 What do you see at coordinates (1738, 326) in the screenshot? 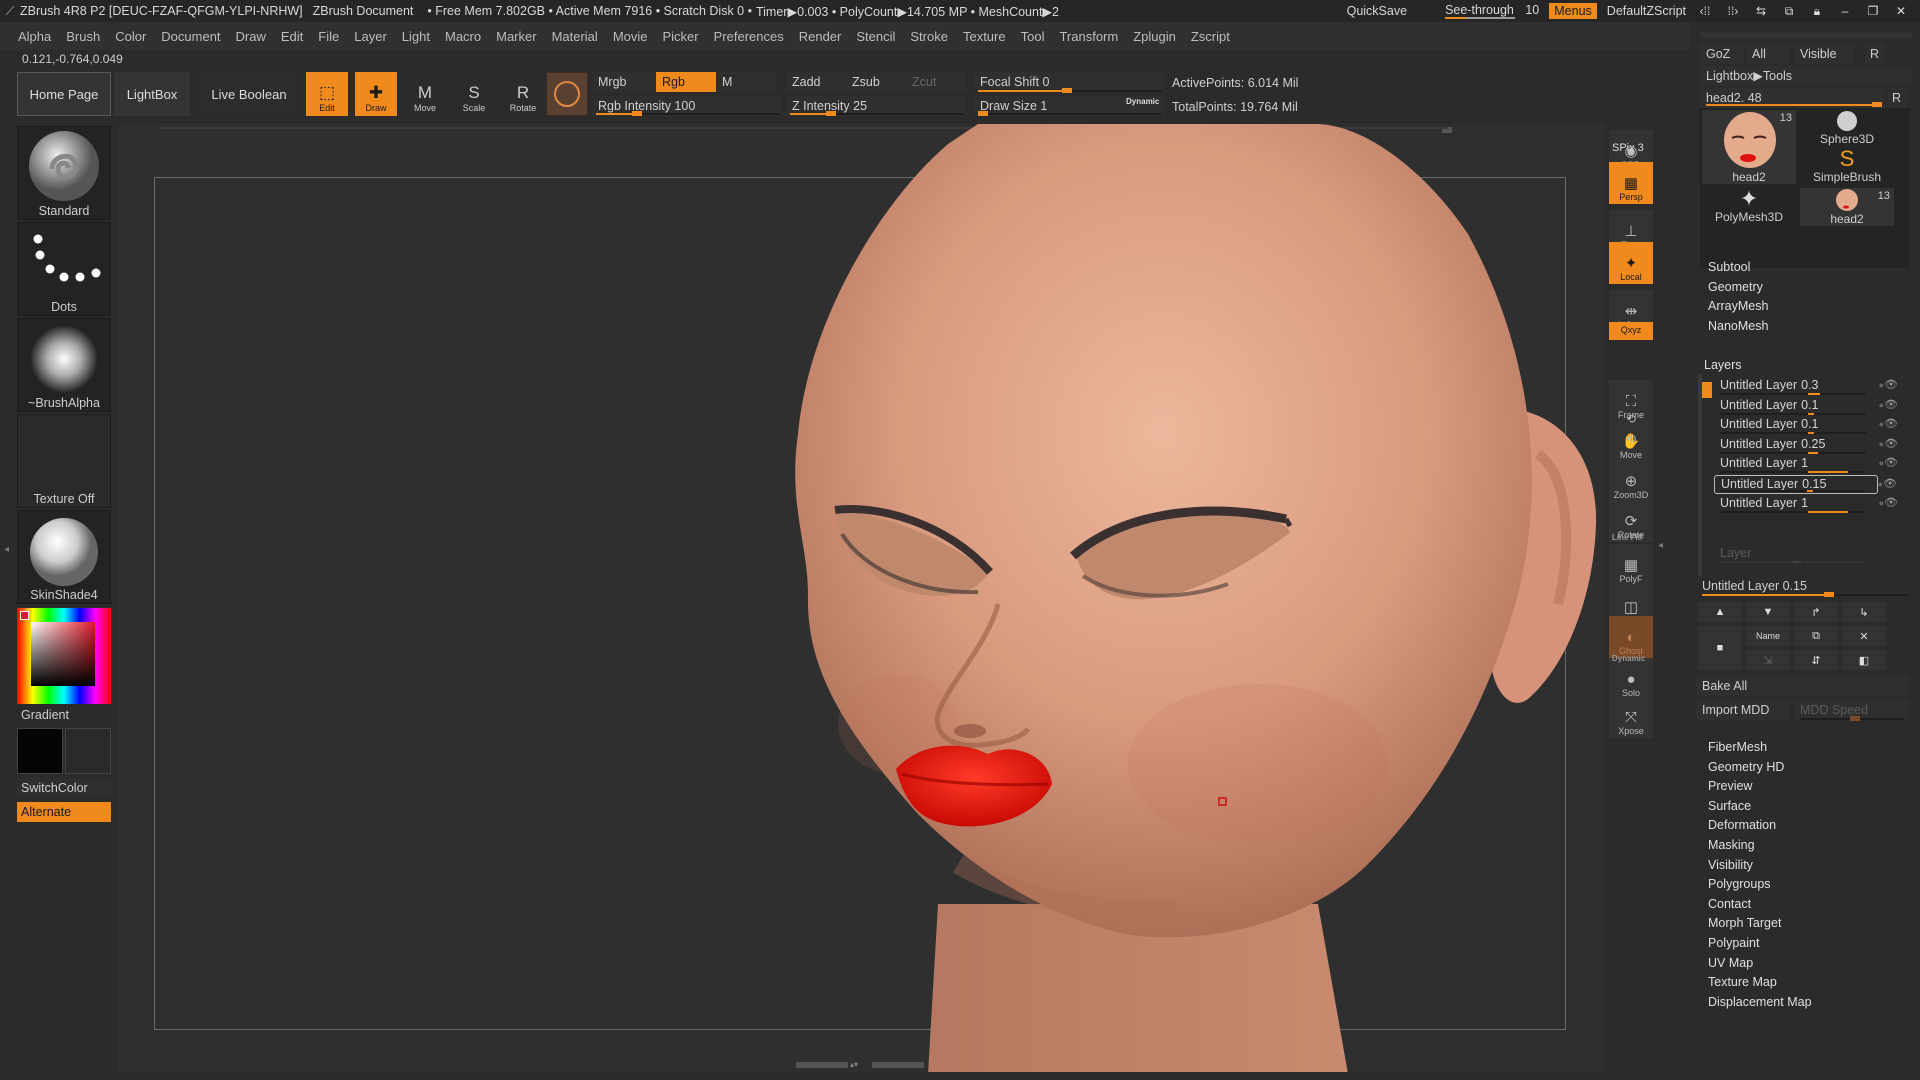
I see `section-nanomesh: NanoMesh` at bounding box center [1738, 326].